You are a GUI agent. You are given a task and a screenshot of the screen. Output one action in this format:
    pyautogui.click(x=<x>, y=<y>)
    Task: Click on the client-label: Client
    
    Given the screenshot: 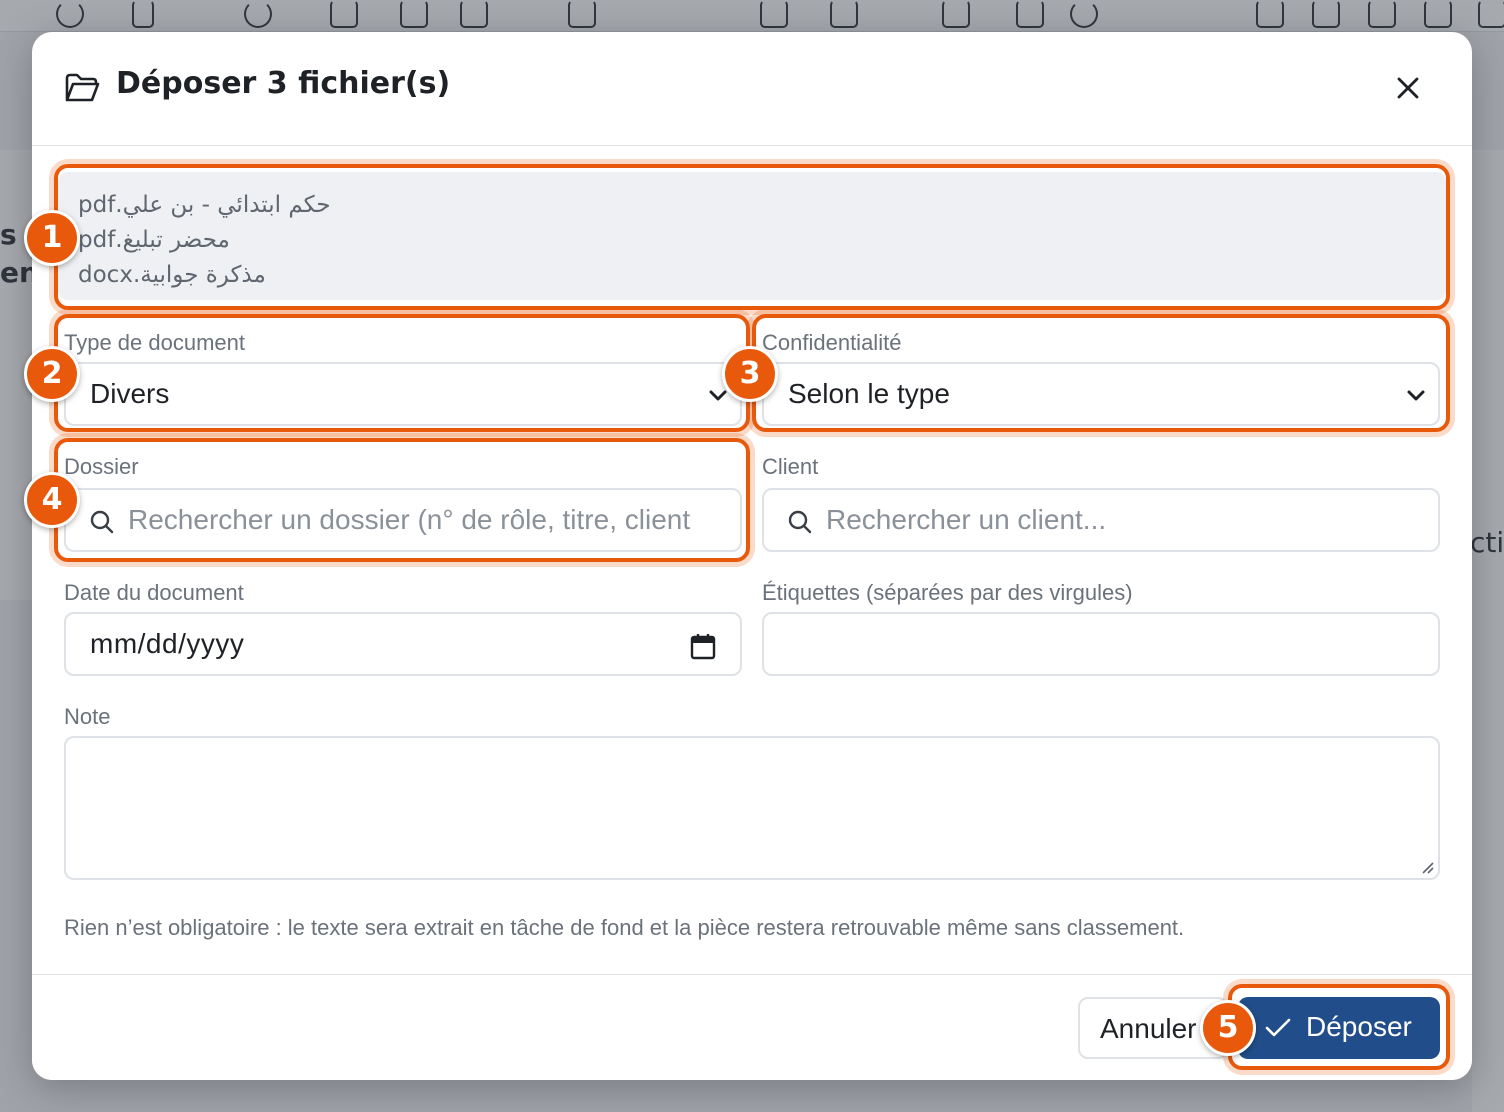 What is the action you would take?
    pyautogui.click(x=790, y=466)
    